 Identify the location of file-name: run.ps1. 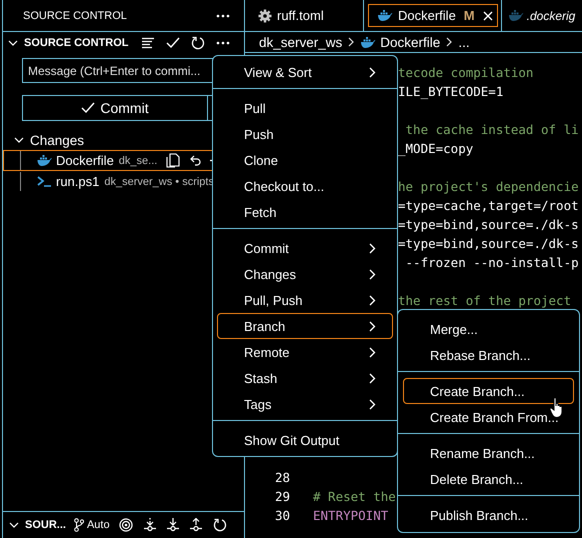
(78, 181).